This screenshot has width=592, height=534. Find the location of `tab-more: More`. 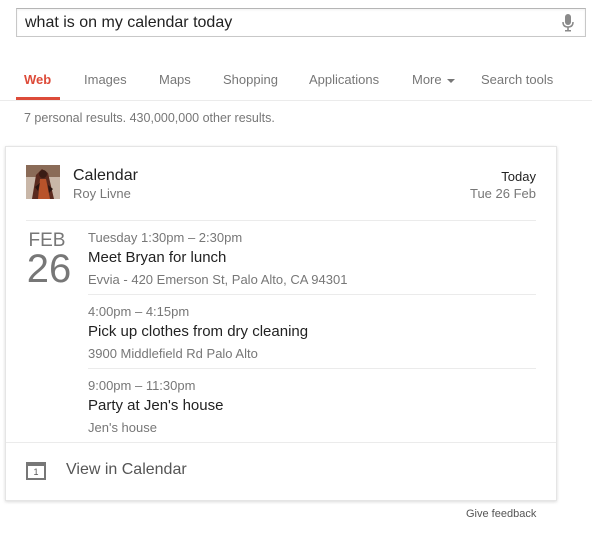

tab-more: More is located at coordinates (433, 79).